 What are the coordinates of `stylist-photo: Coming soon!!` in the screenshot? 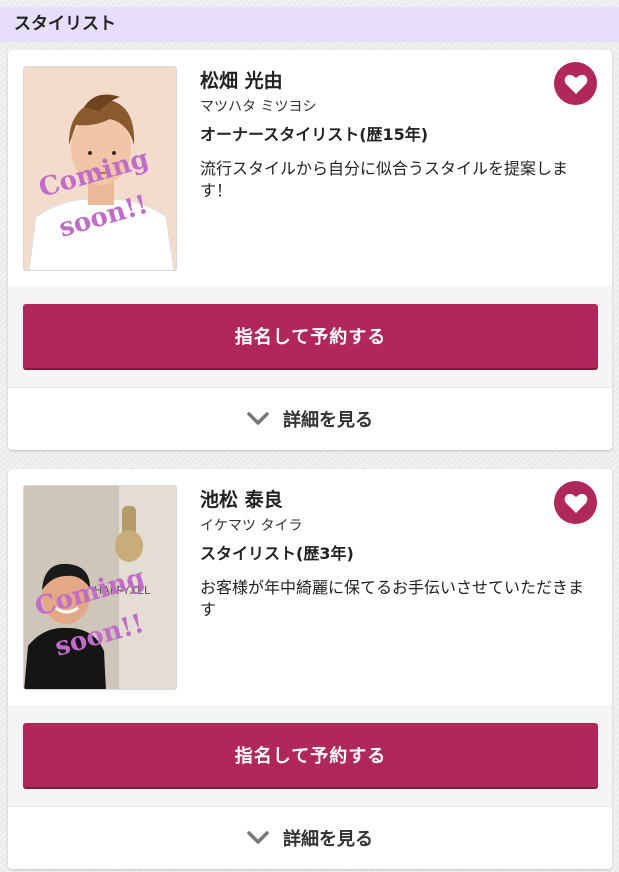 It's located at (100, 168).